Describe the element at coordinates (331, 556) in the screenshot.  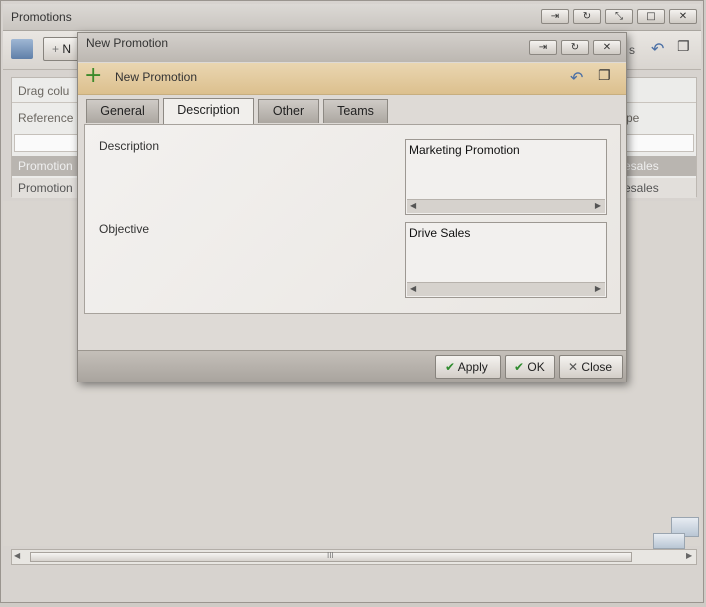
I see `scrollbar-thumb: III` at that location.